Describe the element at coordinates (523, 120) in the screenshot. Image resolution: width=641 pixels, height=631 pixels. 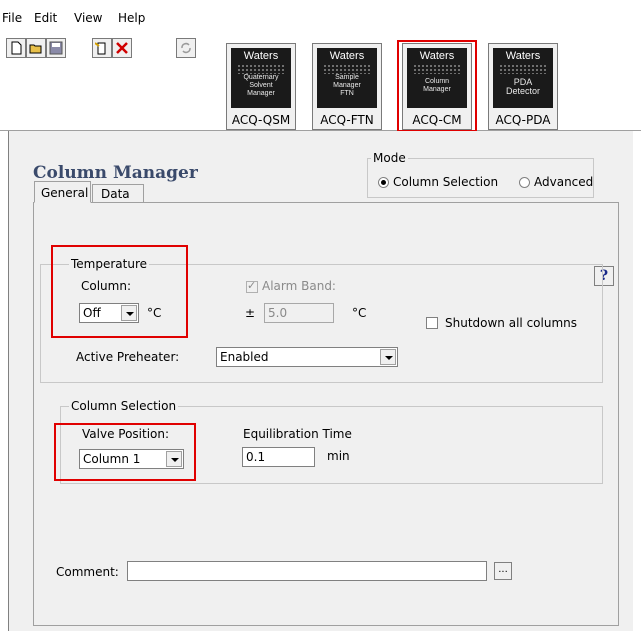
I see `tile-label: ACQ-PDA` at that location.